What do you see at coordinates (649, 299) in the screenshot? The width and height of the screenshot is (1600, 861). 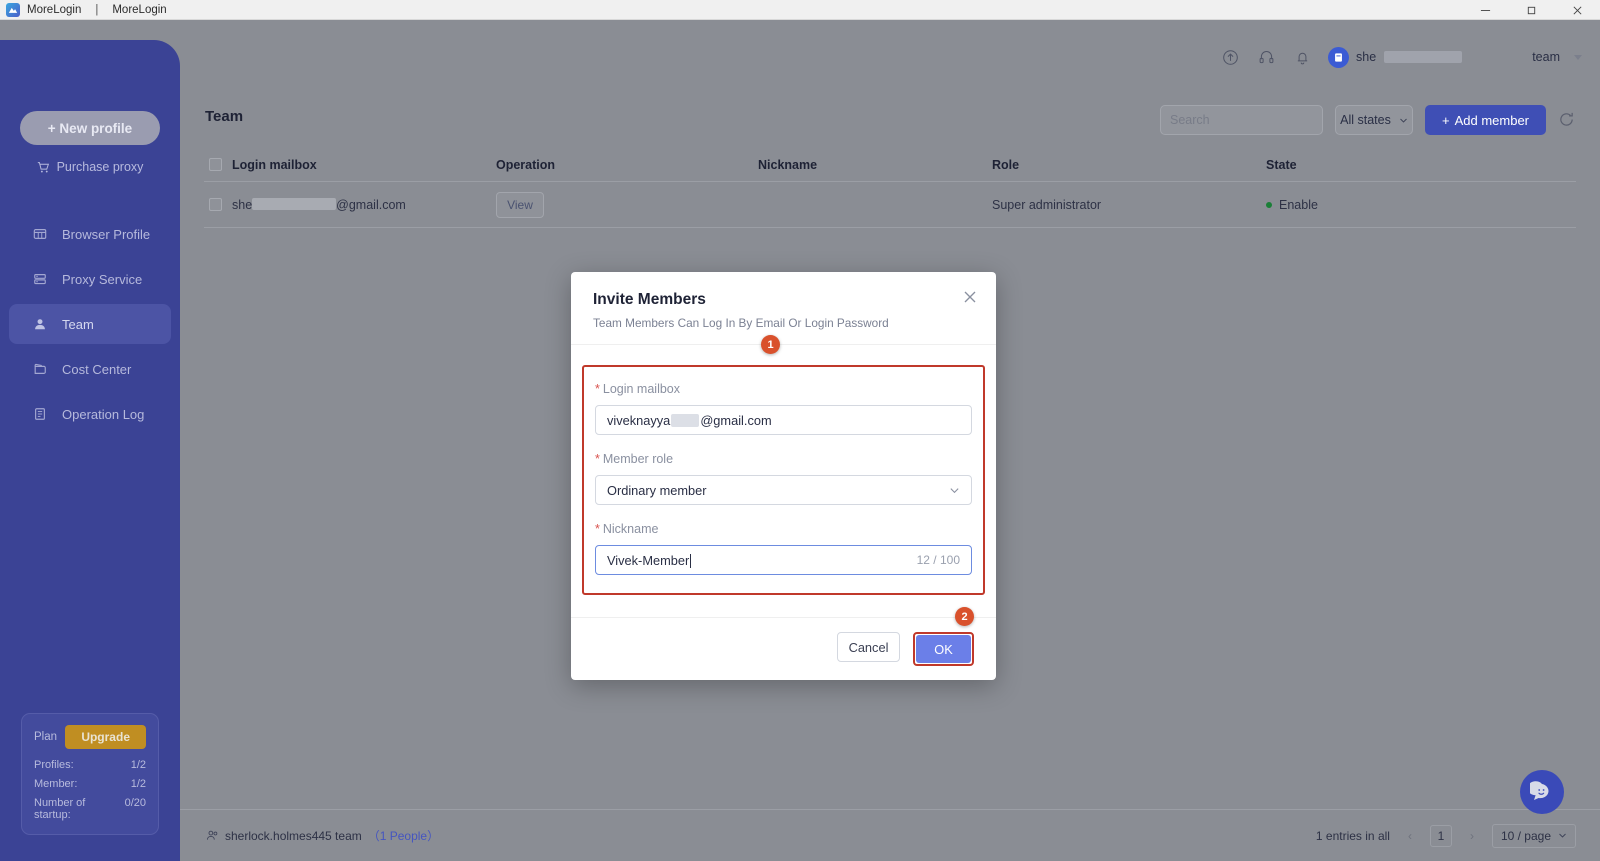 I see `dialog-title: Invite Members` at bounding box center [649, 299].